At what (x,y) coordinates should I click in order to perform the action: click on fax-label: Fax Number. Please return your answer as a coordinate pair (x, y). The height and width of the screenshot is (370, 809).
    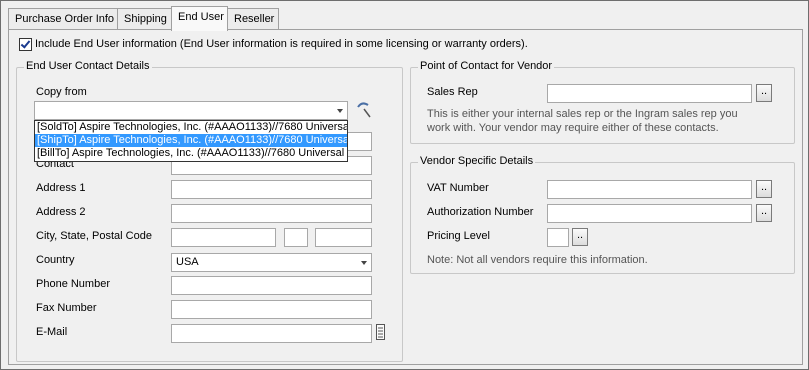
    Looking at the image, I should click on (66, 308).